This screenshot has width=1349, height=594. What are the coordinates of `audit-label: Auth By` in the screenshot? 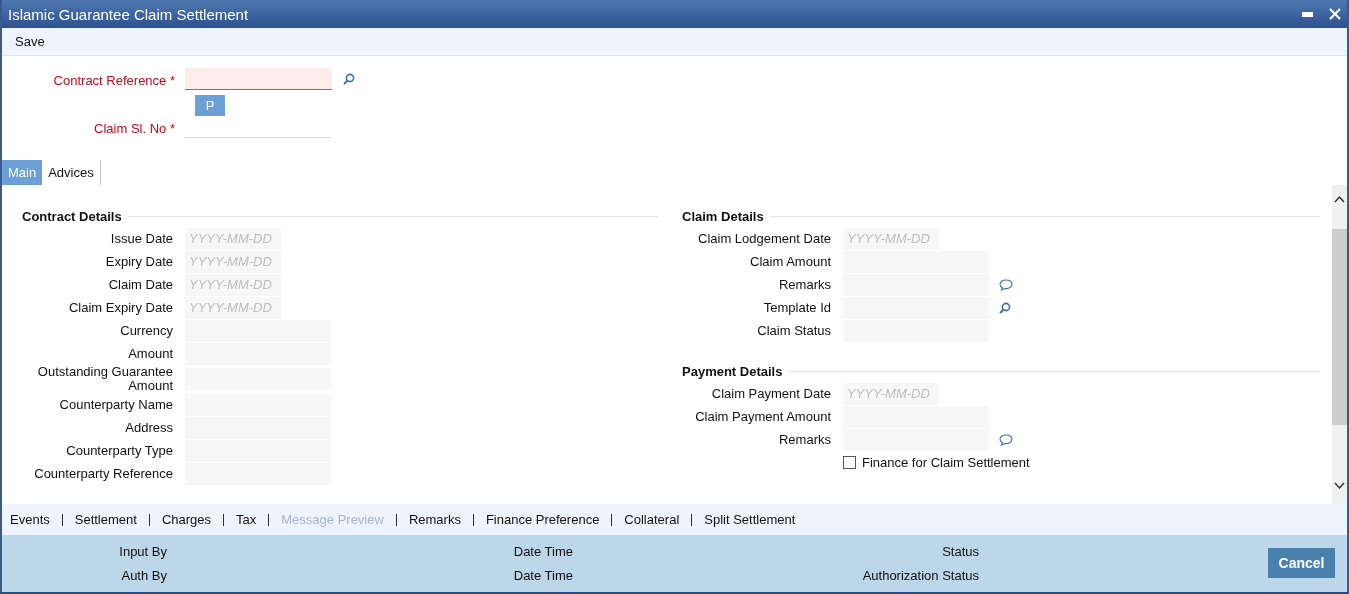 It's located at (143, 575).